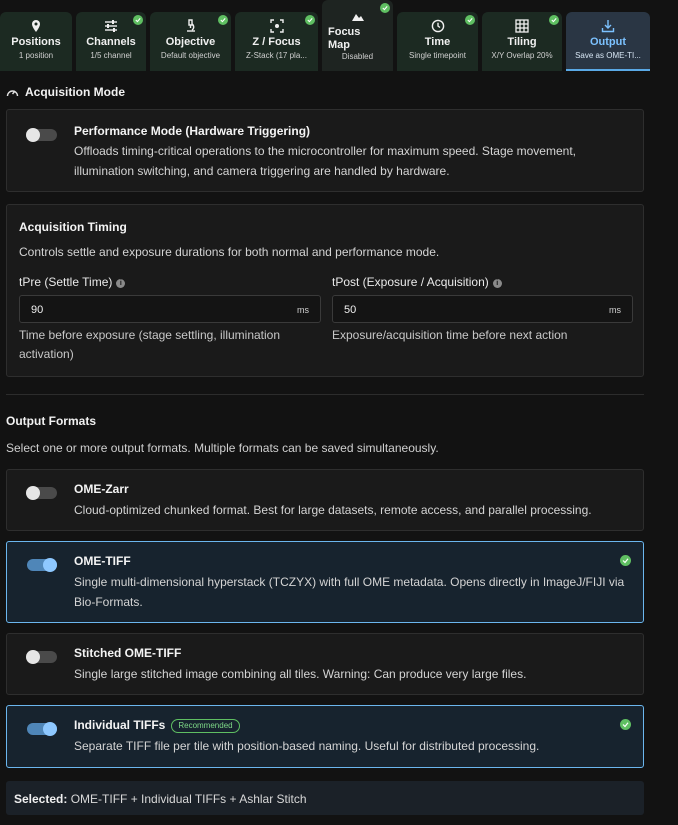  Describe the element at coordinates (190, 55) in the screenshot. I see `tab-subtitle: Default objective` at that location.